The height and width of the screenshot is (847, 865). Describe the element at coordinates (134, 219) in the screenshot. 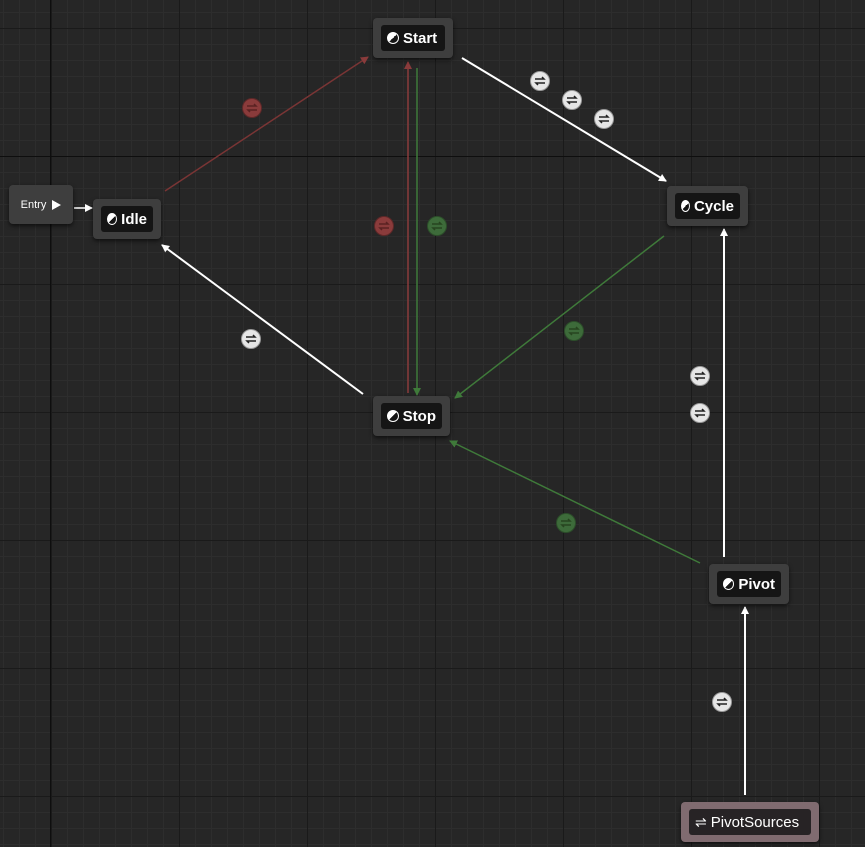

I see `state-label-idle: Idle` at that location.